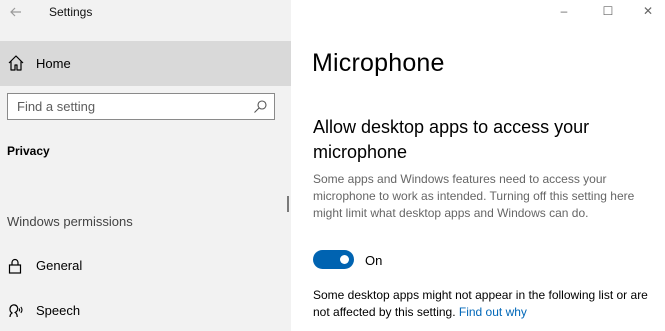 The width and height of the screenshot is (665, 331). Describe the element at coordinates (145, 12) in the screenshot. I see `titlebar-left: Settings` at that location.